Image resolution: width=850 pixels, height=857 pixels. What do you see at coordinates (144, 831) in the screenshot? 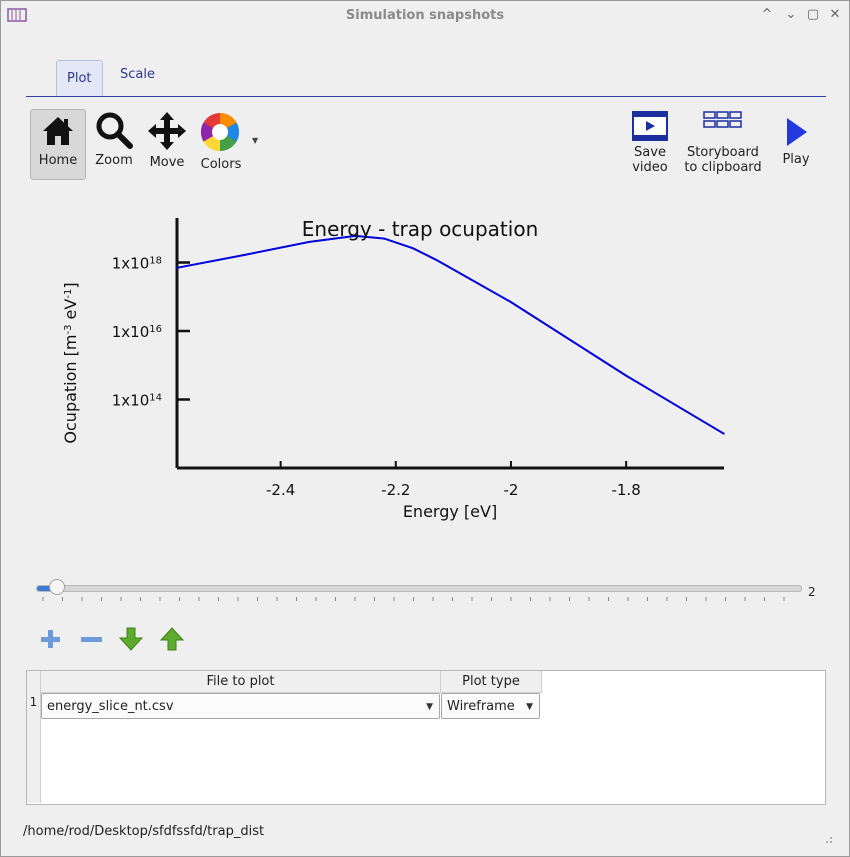
I see `status-path: /home/rod/Desktop/sfdfssfd/trap_dist` at bounding box center [144, 831].